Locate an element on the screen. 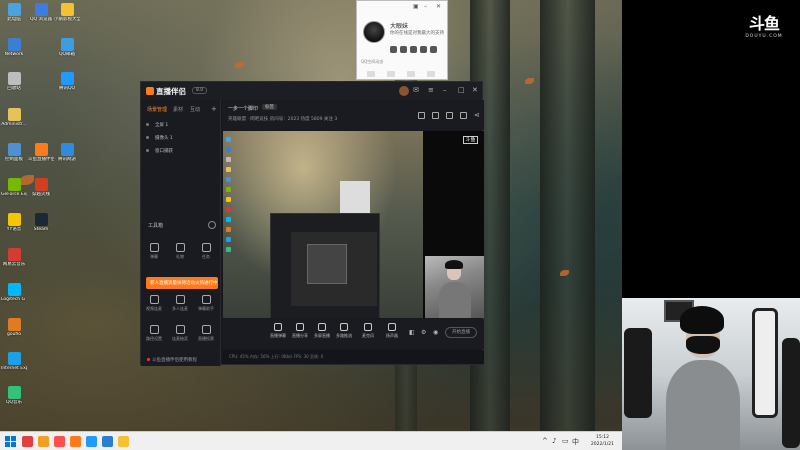 This screenshot has width=800, height=450. desktop-icon: Logitech G HUB is located at coordinates (14, 292).